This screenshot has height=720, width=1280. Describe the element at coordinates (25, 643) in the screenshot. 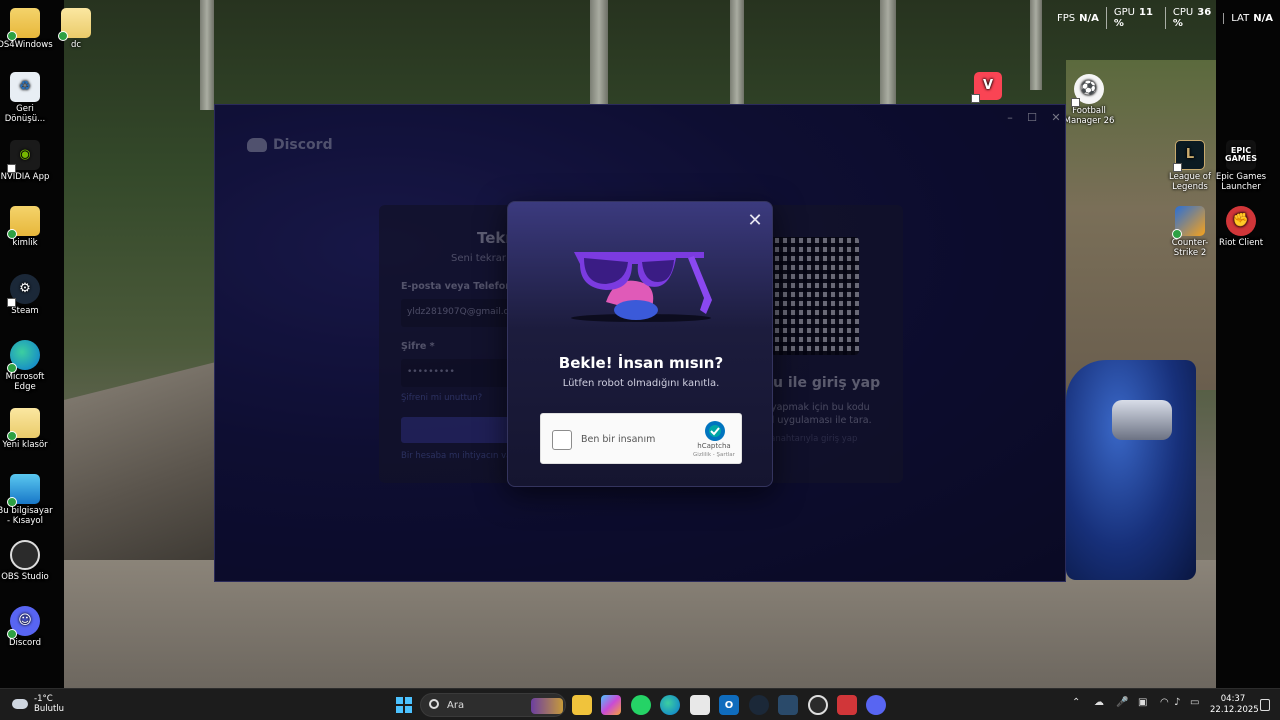

I see `desktop-icon-label: Discord` at that location.